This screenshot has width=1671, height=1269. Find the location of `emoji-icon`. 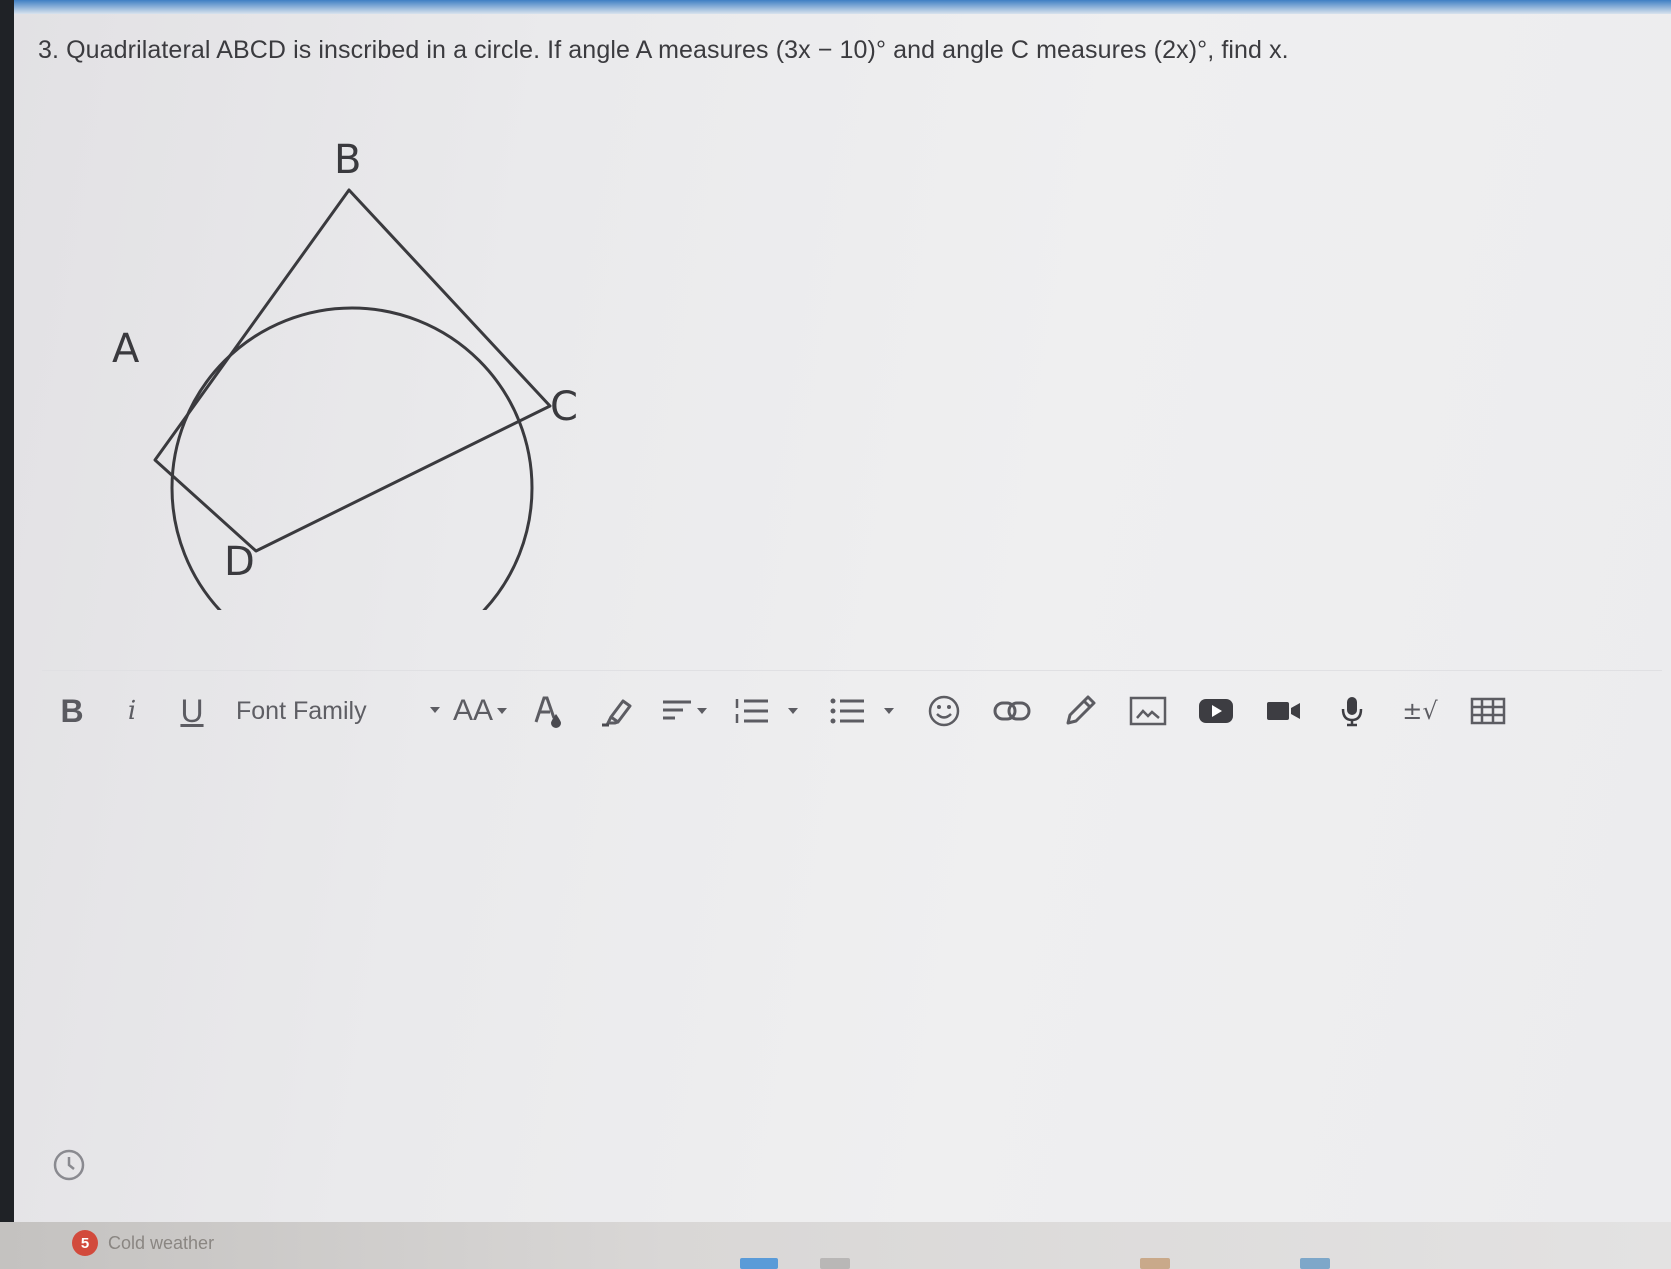

emoji-icon is located at coordinates (944, 711).